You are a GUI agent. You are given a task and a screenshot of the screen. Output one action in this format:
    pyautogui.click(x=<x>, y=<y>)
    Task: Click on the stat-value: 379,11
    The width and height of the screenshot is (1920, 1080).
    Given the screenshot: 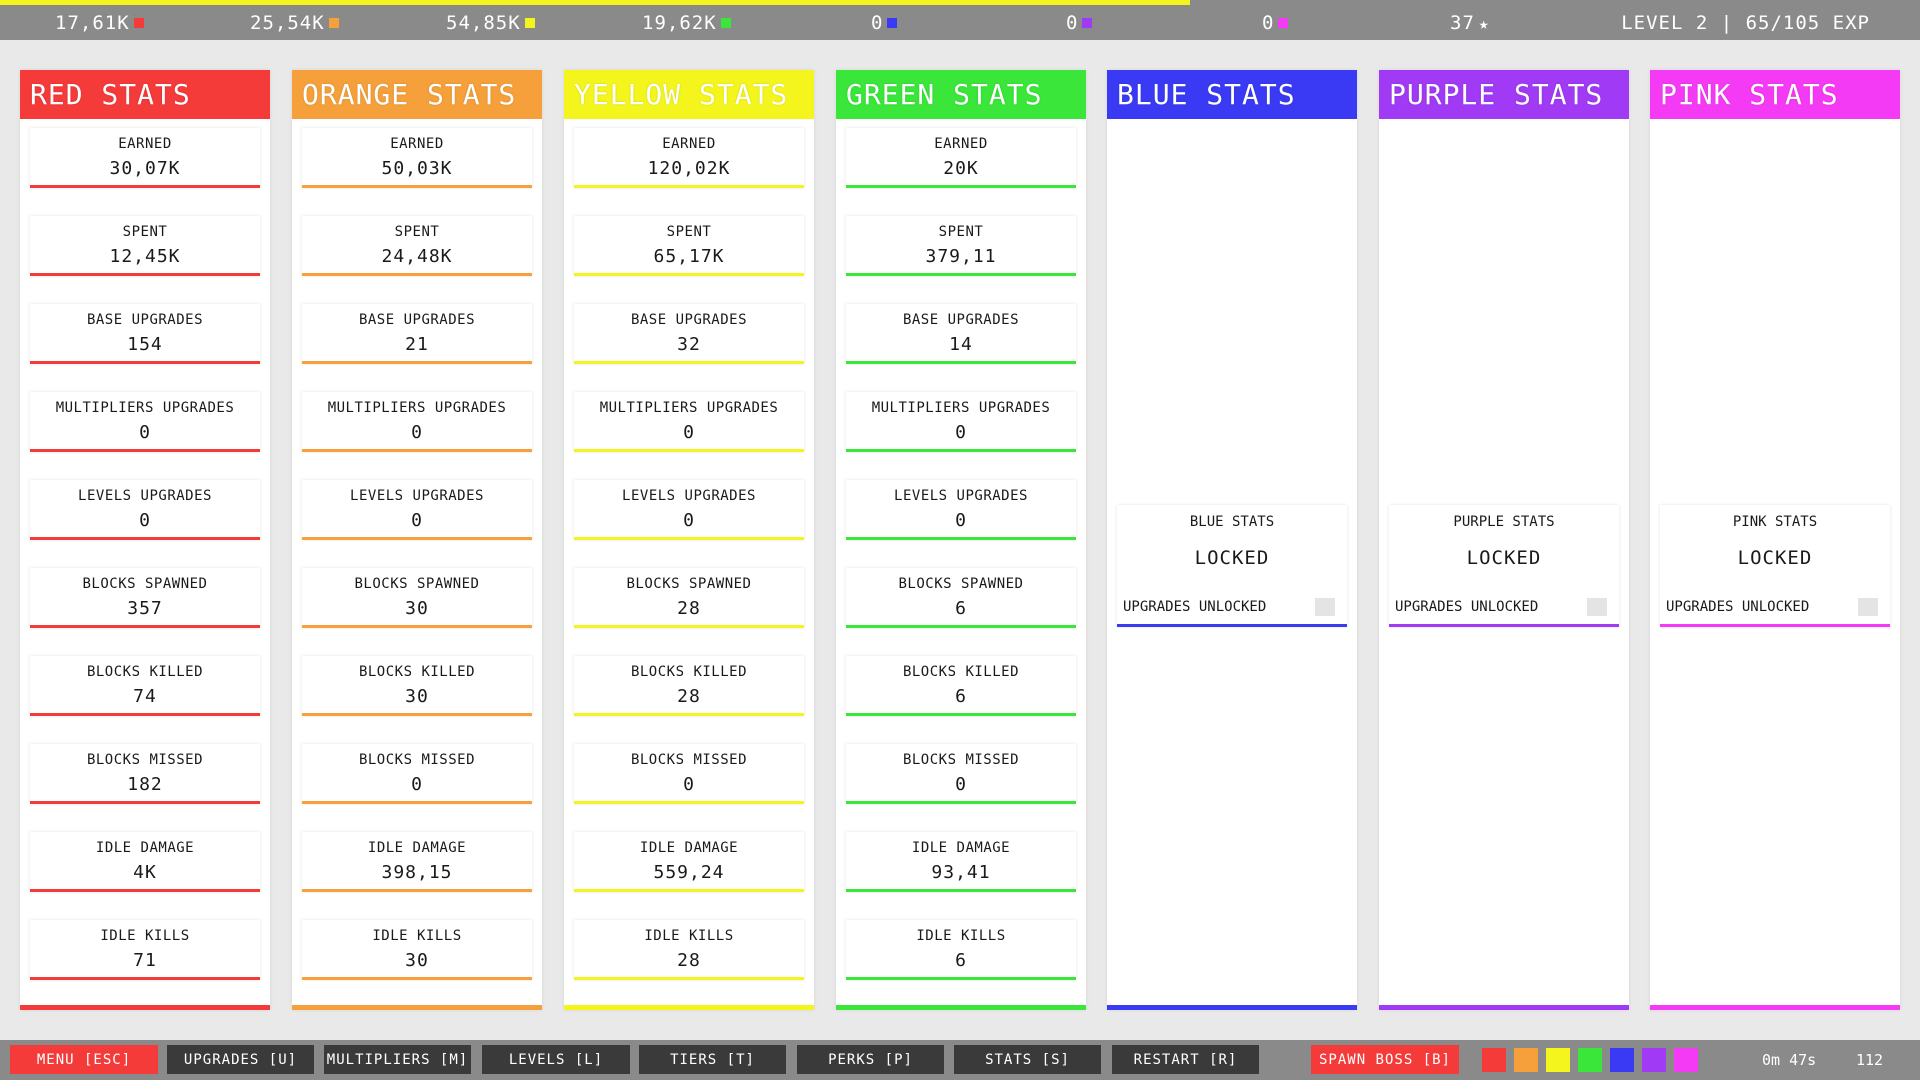 What is the action you would take?
    pyautogui.click(x=961, y=256)
    